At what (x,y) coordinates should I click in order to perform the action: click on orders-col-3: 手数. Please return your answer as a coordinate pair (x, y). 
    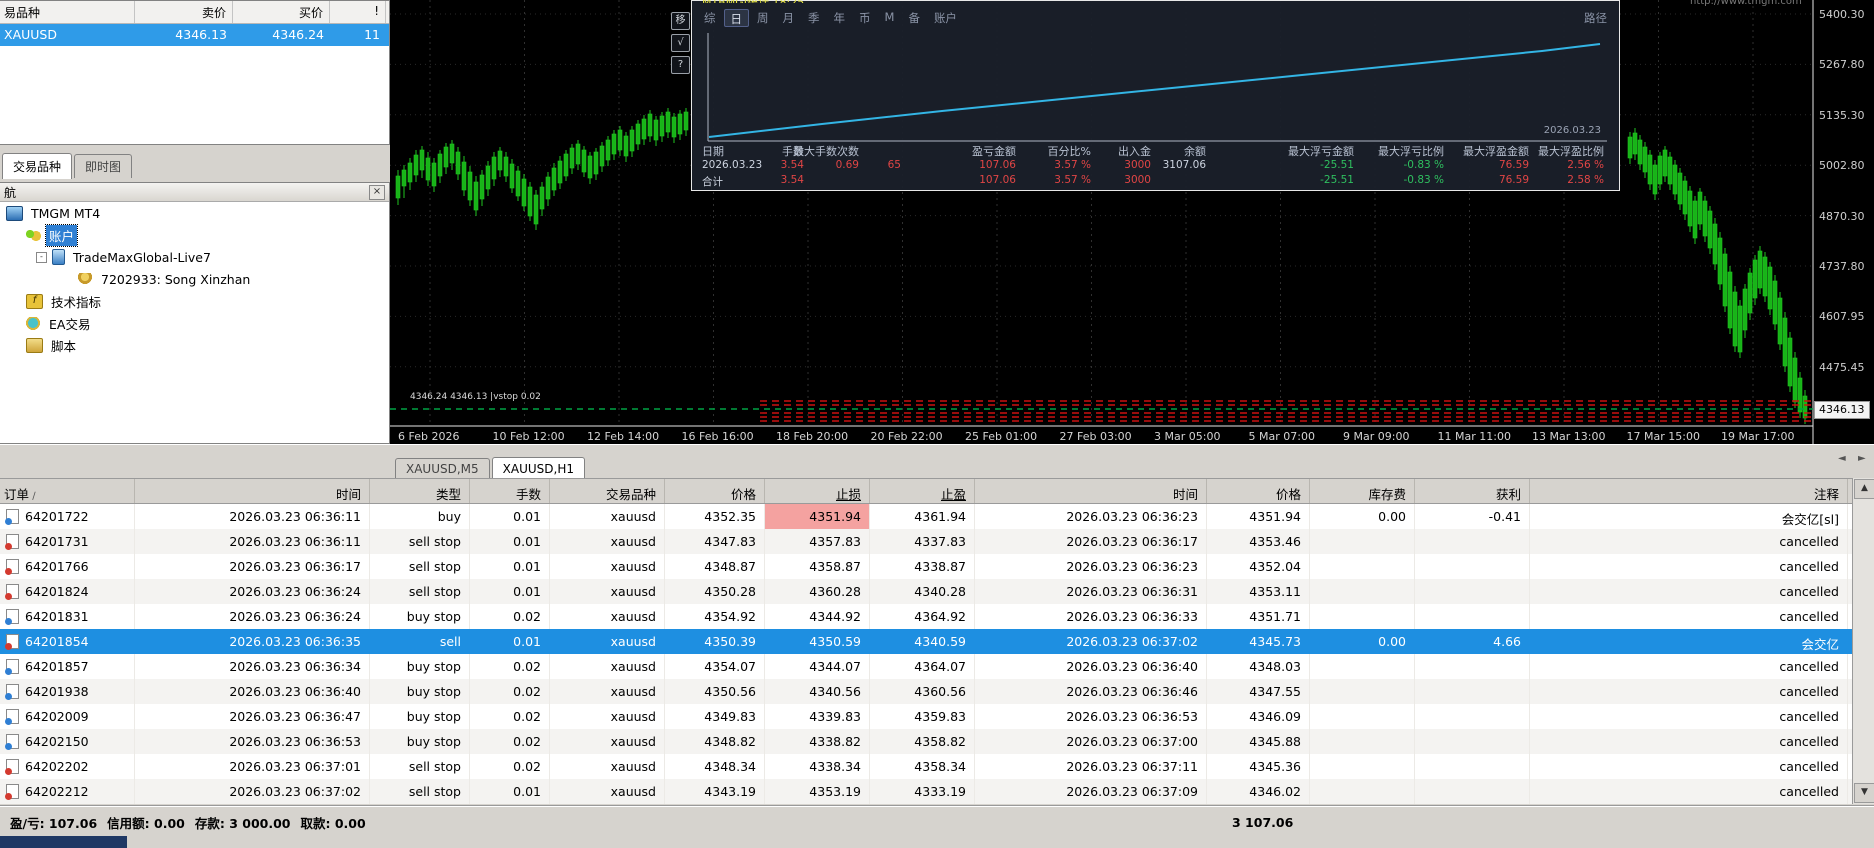
    Looking at the image, I should click on (510, 491).